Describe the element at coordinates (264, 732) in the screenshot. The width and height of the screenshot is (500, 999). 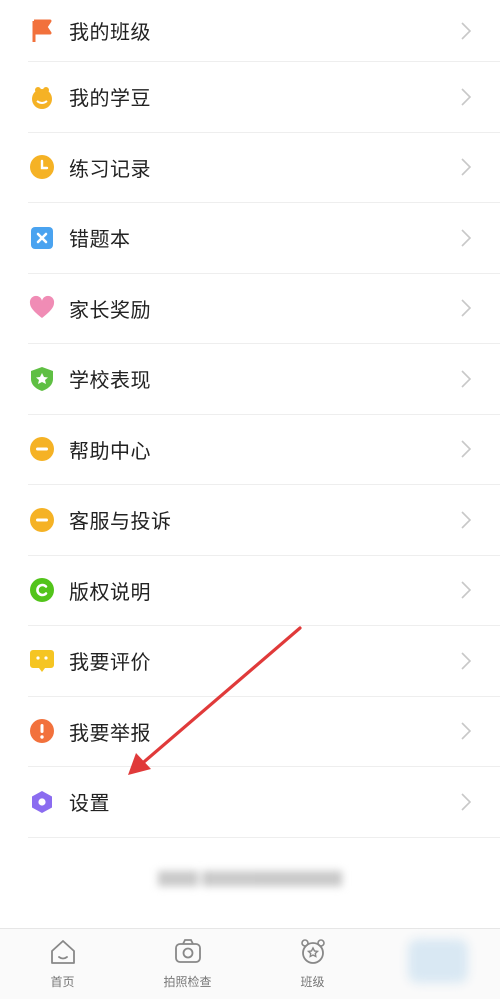
I see `menu-item-report: 我要举报` at that location.